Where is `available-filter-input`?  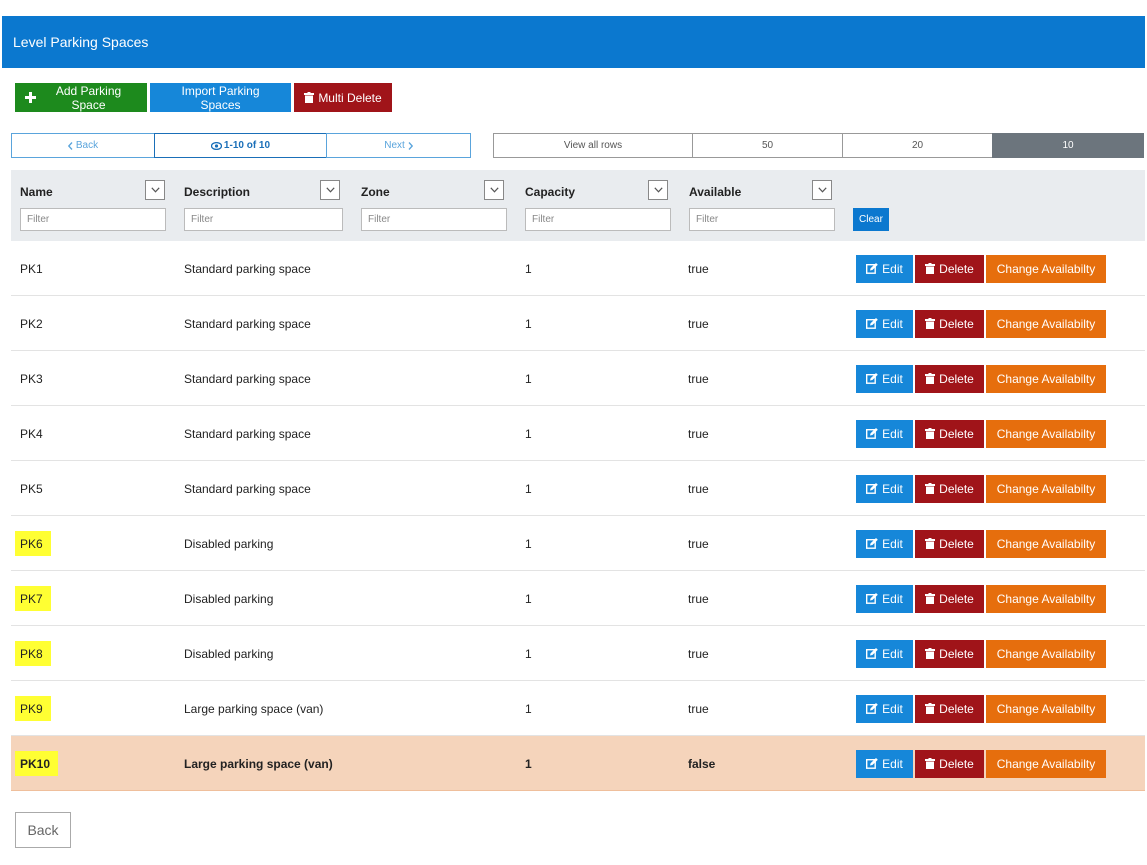 available-filter-input is located at coordinates (762, 219).